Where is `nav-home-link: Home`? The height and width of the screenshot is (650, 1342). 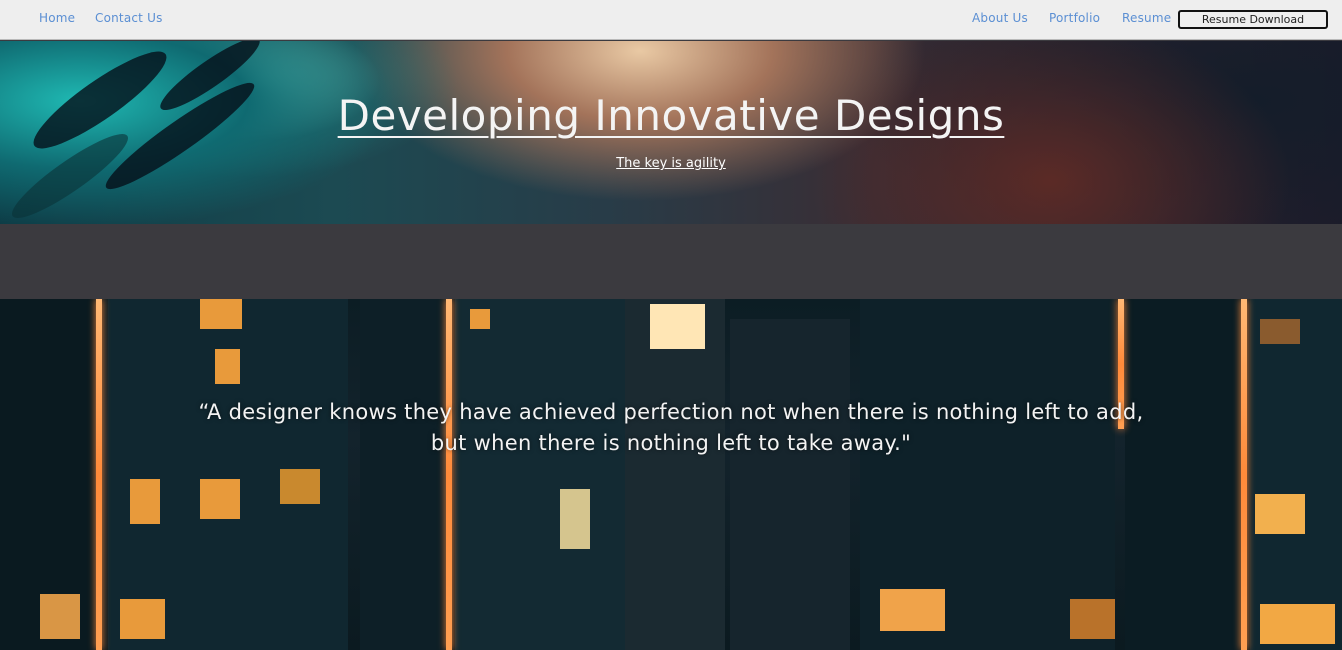
nav-home-link: Home is located at coordinates (57, 18).